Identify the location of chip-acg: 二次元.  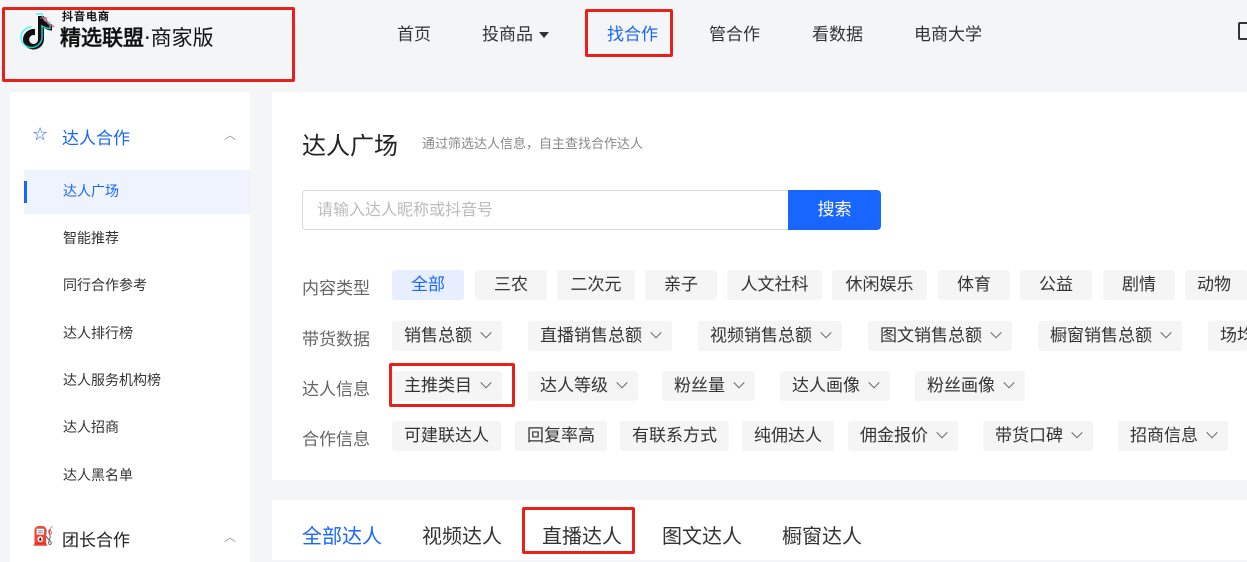
(596, 285).